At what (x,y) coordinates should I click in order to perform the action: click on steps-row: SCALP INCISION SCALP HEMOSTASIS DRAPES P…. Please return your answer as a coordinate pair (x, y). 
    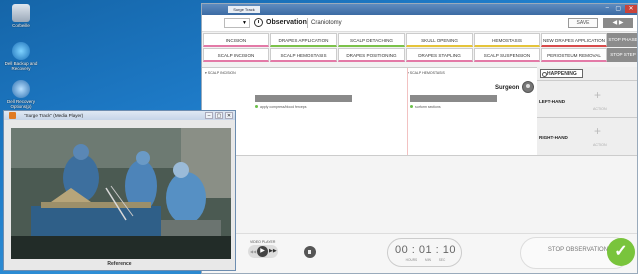
    Looking at the image, I should click on (404, 55).